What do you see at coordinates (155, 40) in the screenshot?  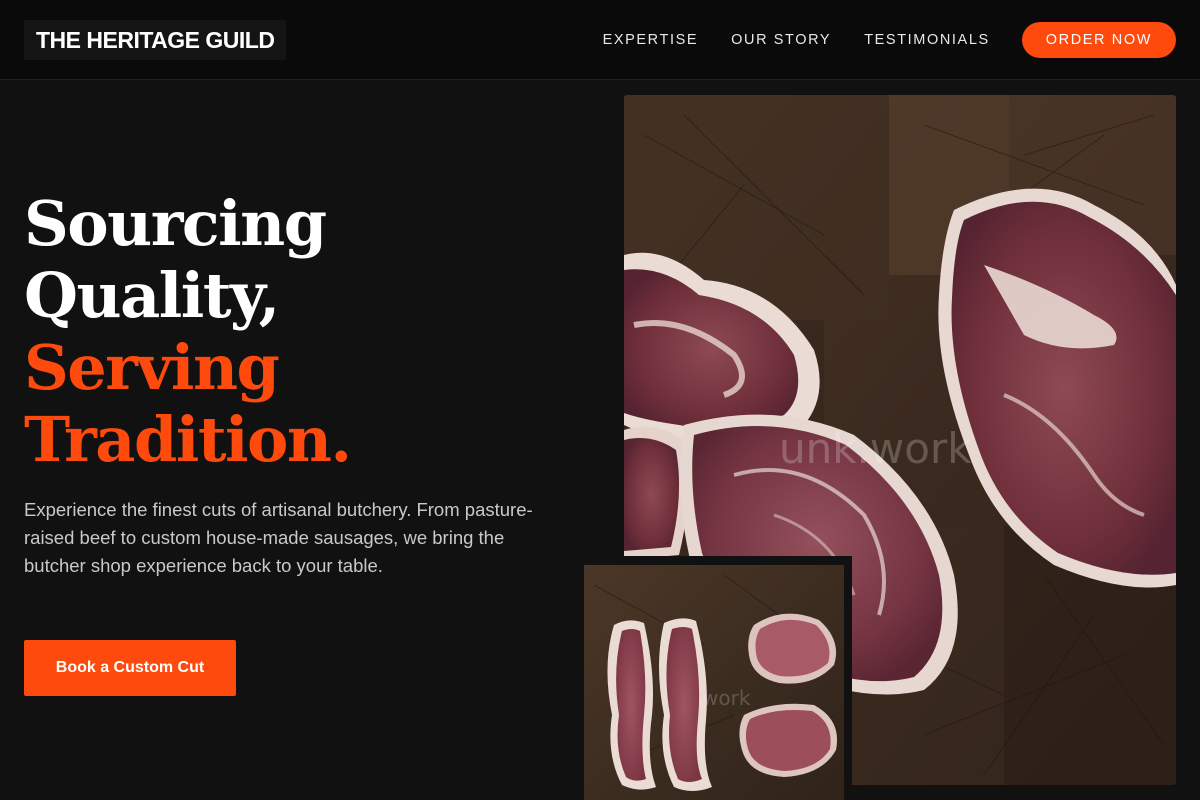 I see `brand-logo: THE HERITAGE GUILD` at bounding box center [155, 40].